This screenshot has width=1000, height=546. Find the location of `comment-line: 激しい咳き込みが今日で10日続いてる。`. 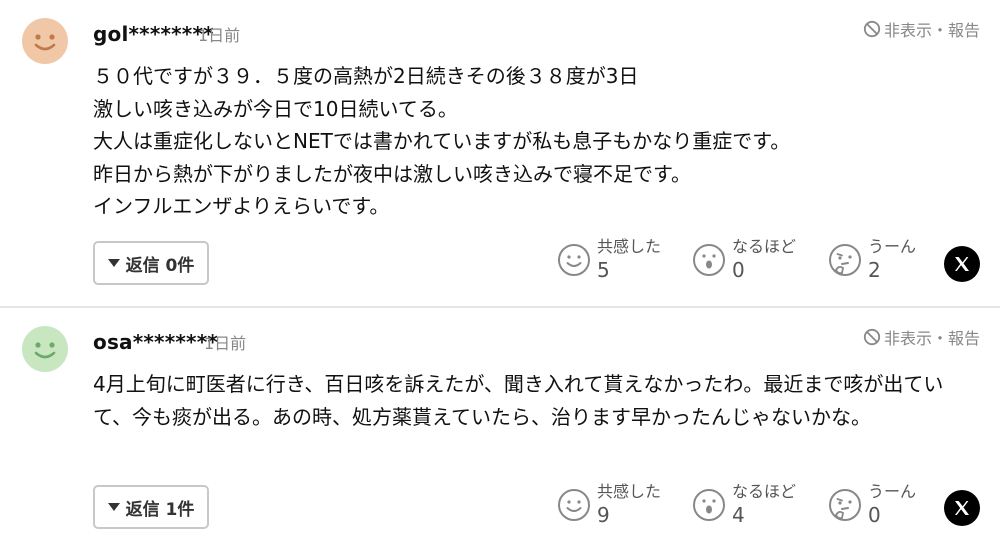

comment-line: 激しい咳き込みが今日で10日続いてる。 is located at coordinates (275, 108).